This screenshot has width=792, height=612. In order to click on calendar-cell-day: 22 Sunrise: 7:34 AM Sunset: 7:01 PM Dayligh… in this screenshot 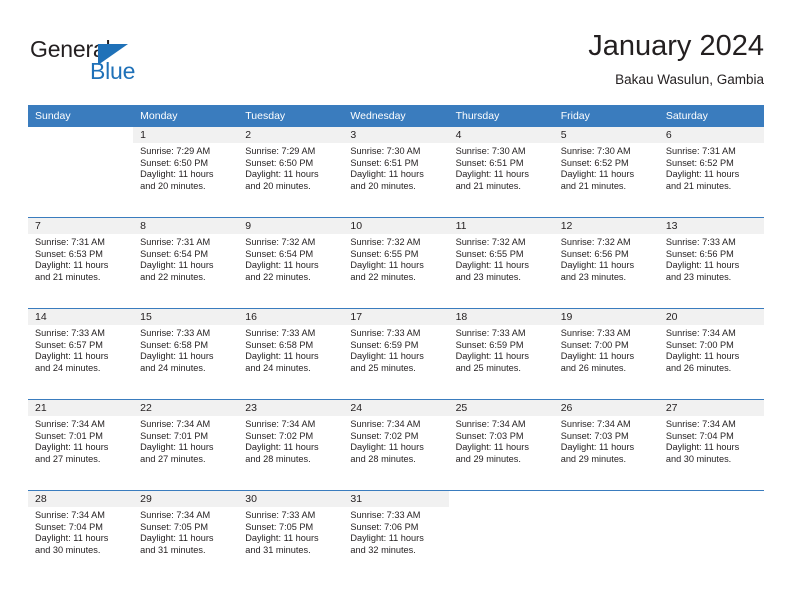, I will do `click(186, 445)`.